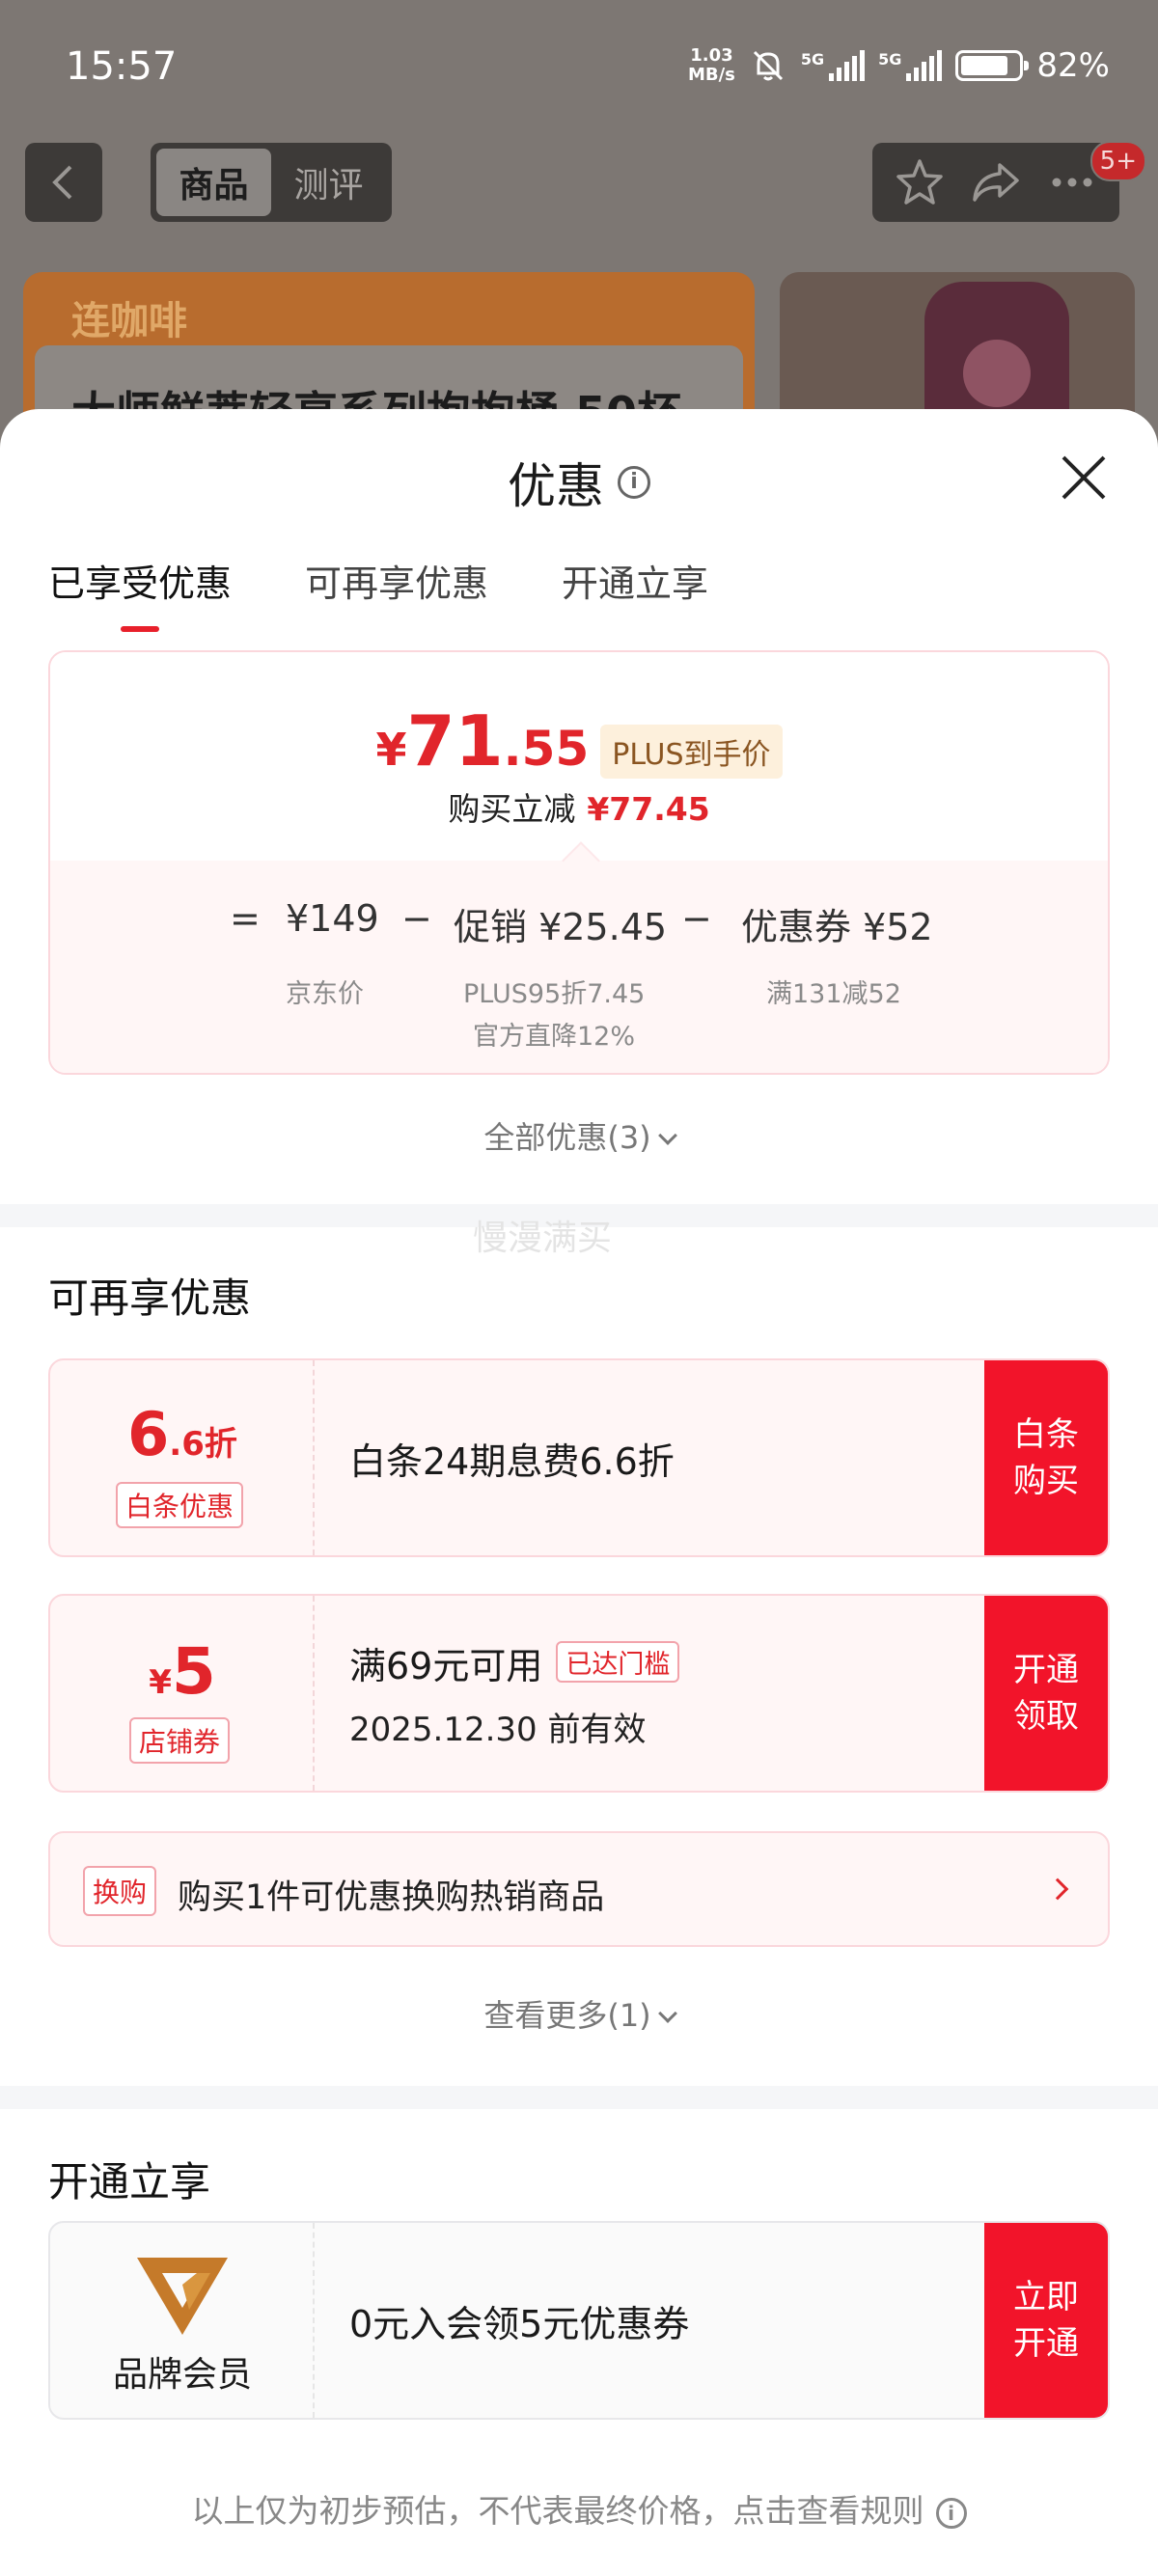 The height and width of the screenshot is (2576, 1158). I want to click on coupon-detail: 满131减52, so click(833, 994).